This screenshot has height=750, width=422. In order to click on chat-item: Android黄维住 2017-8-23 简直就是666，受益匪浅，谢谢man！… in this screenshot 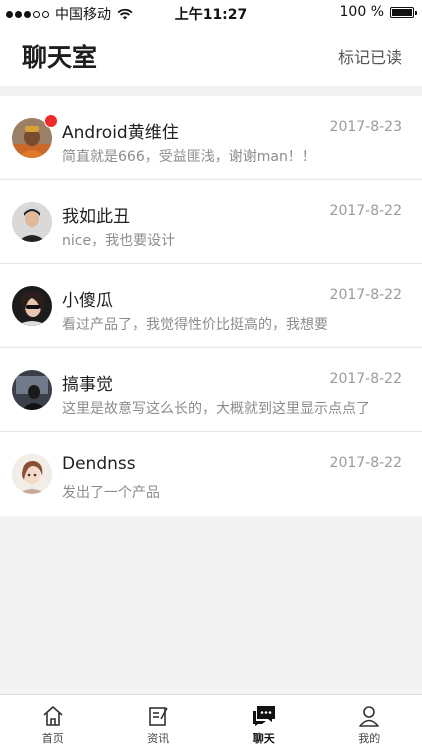, I will do `click(211, 138)`.